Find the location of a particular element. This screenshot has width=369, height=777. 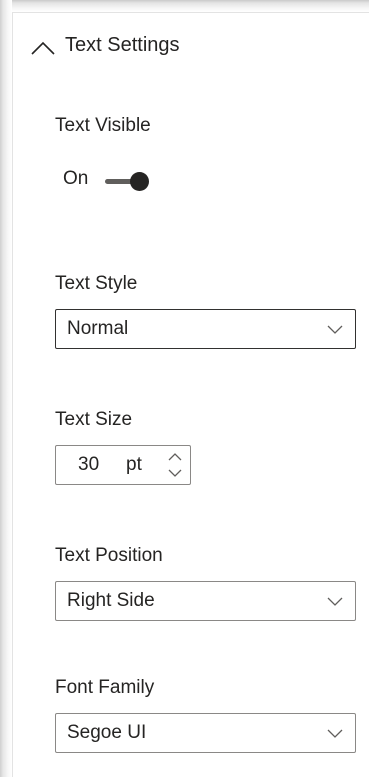

text-size-value: 30 is located at coordinates (88, 465).